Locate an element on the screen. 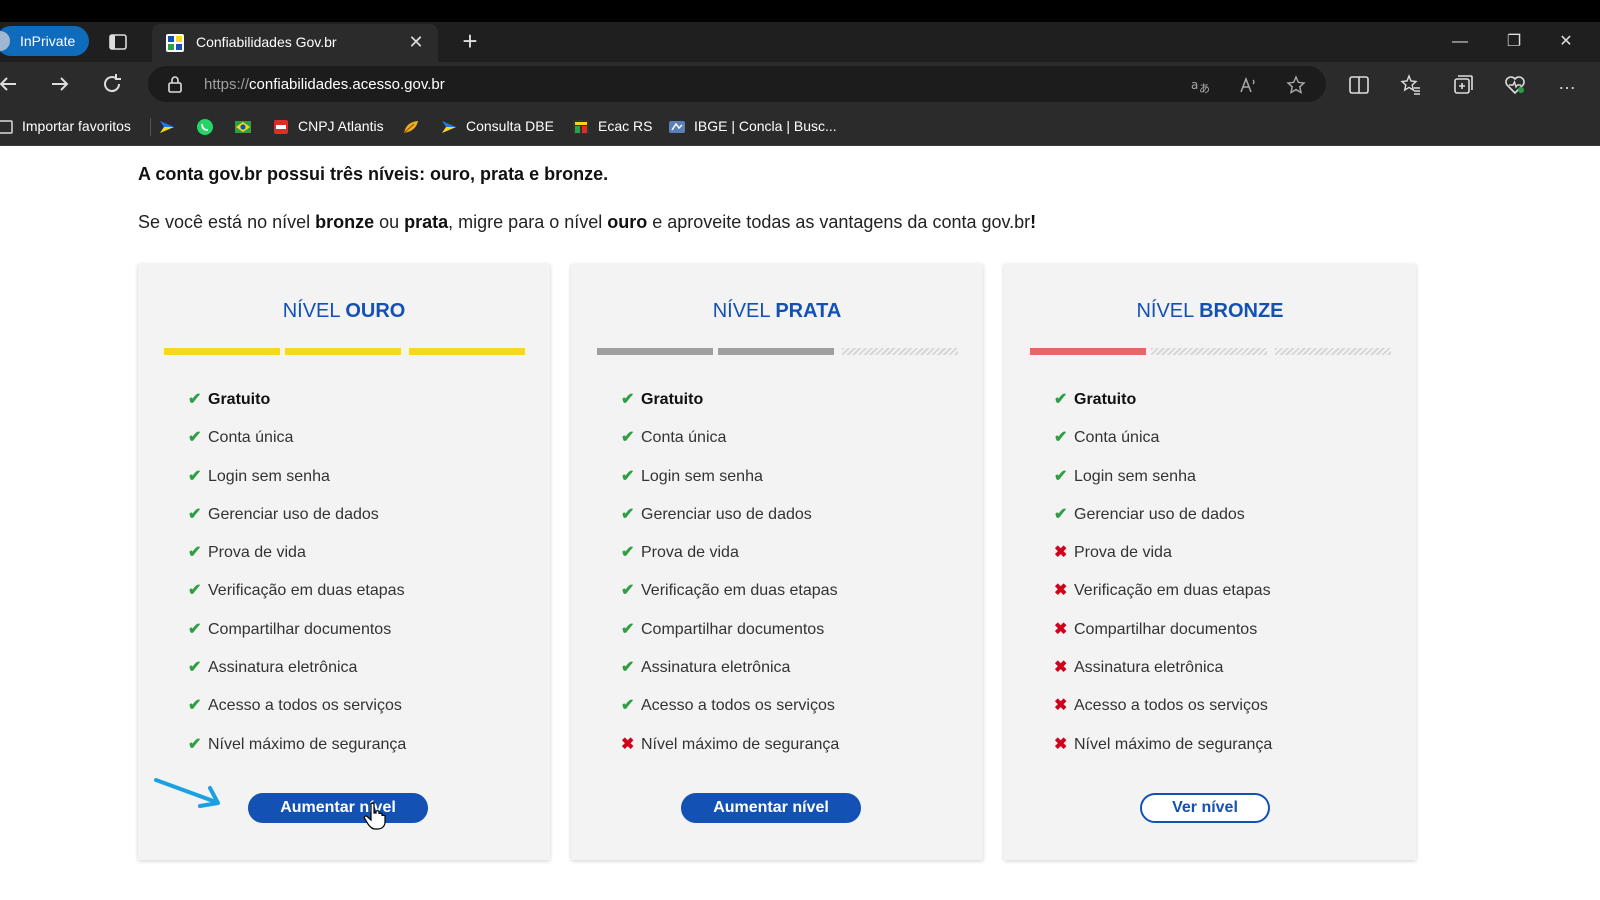 The image size is (1600, 900). ver-nivel-button: Ver nível is located at coordinates (1205, 808).